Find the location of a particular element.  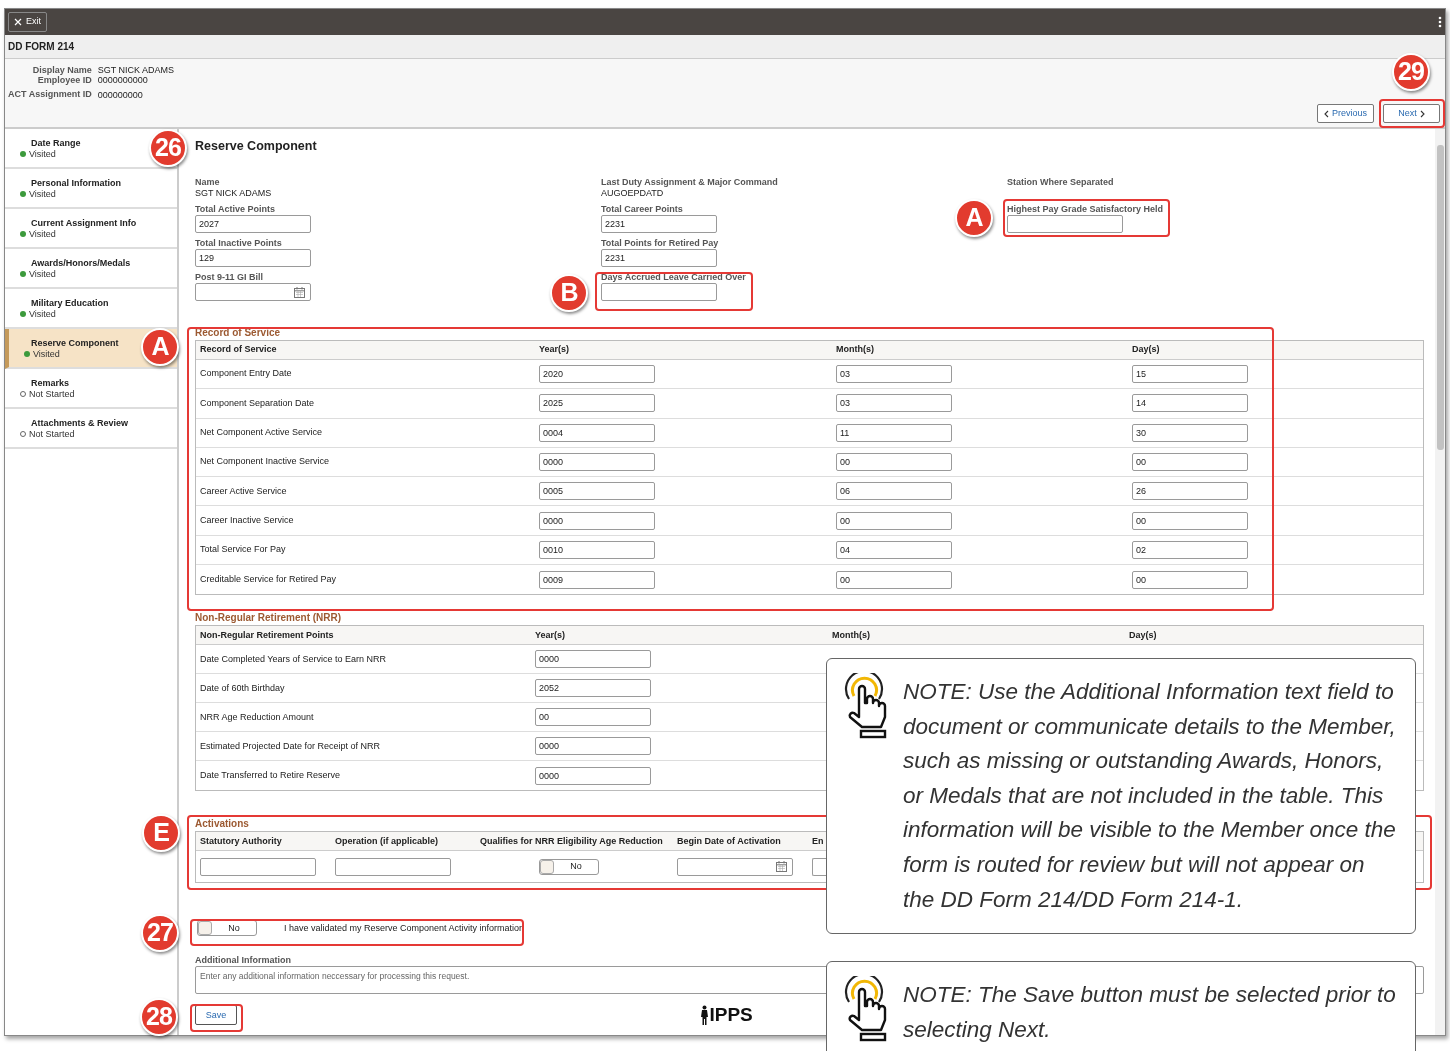

row-label: Estimated Projected Date for Receipt of NRR is located at coordinates (291, 746).